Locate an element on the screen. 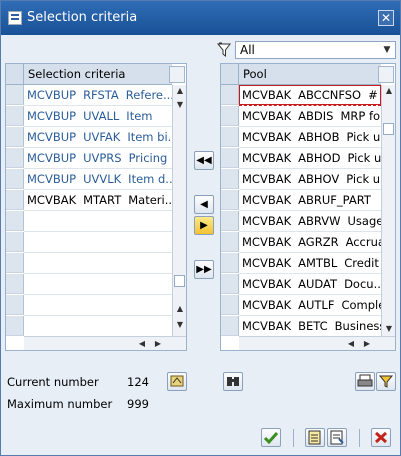  filter-icon is located at coordinates (225, 50).